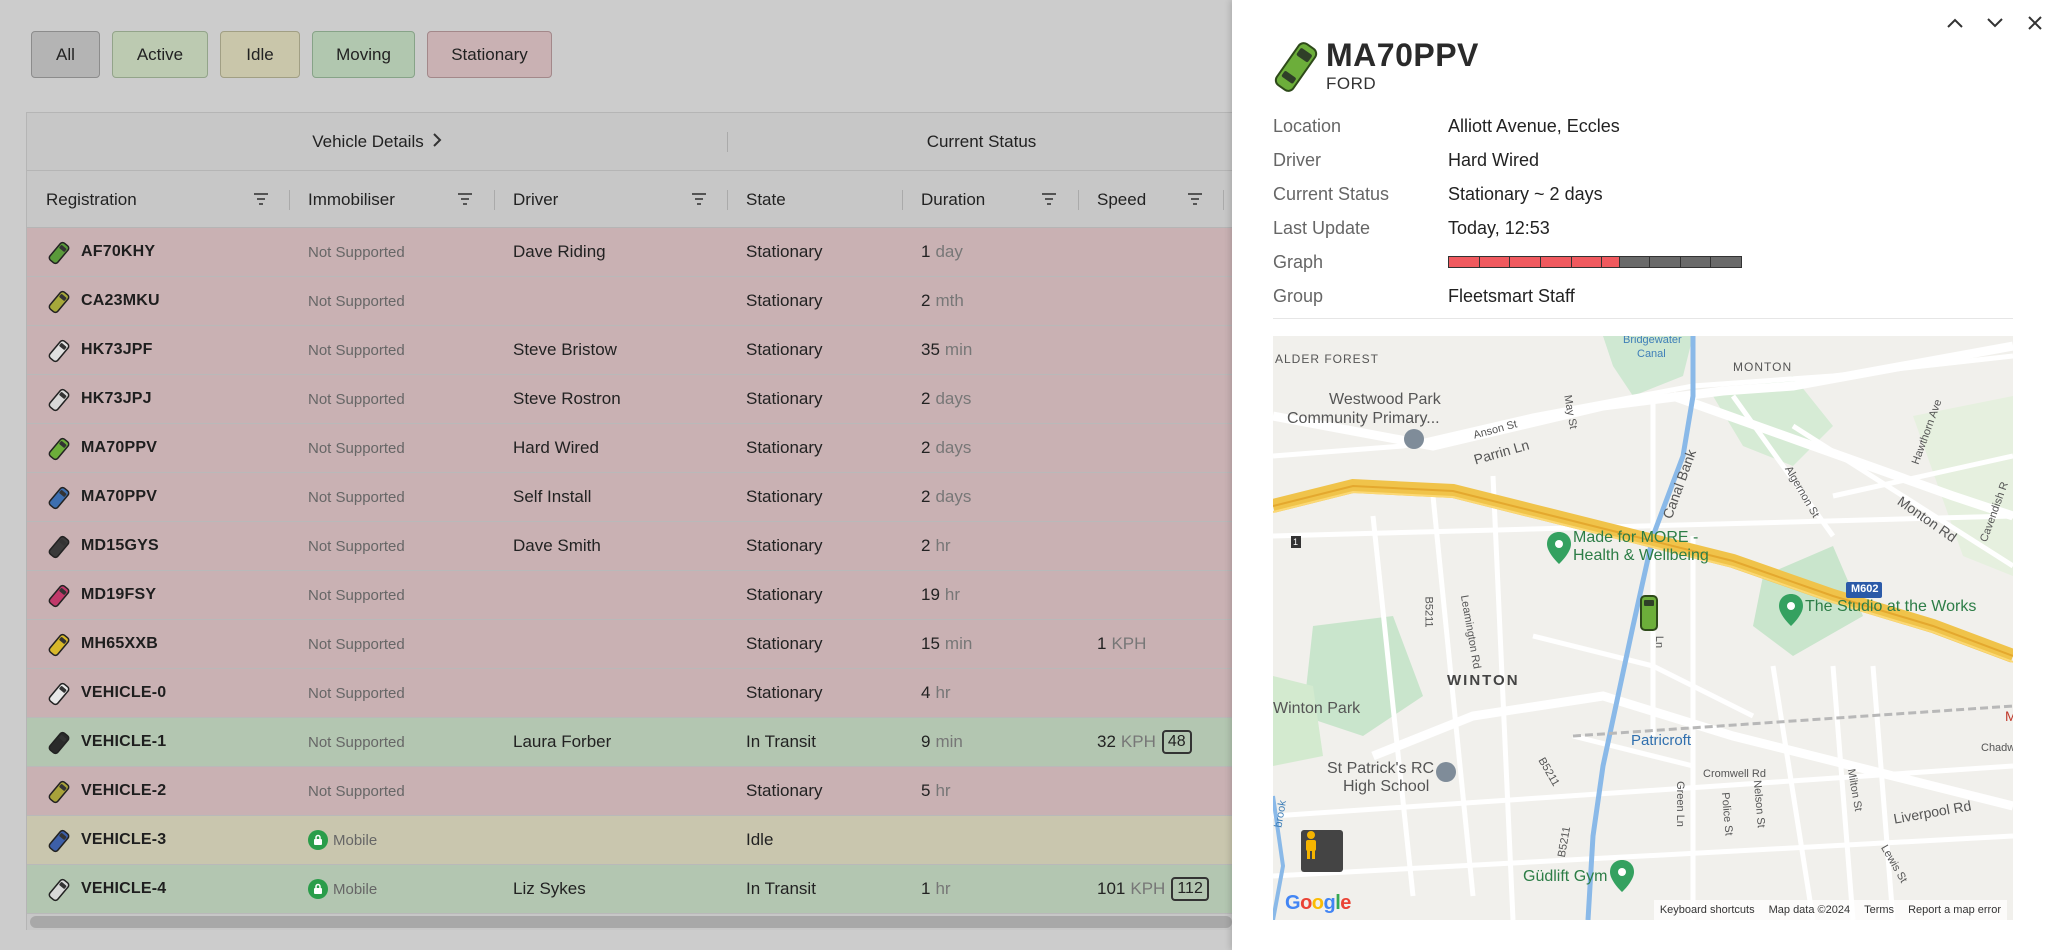 This screenshot has width=2048, height=950. What do you see at coordinates (342, 840) in the screenshot?
I see `immobiliser-cell: Mobile` at bounding box center [342, 840].